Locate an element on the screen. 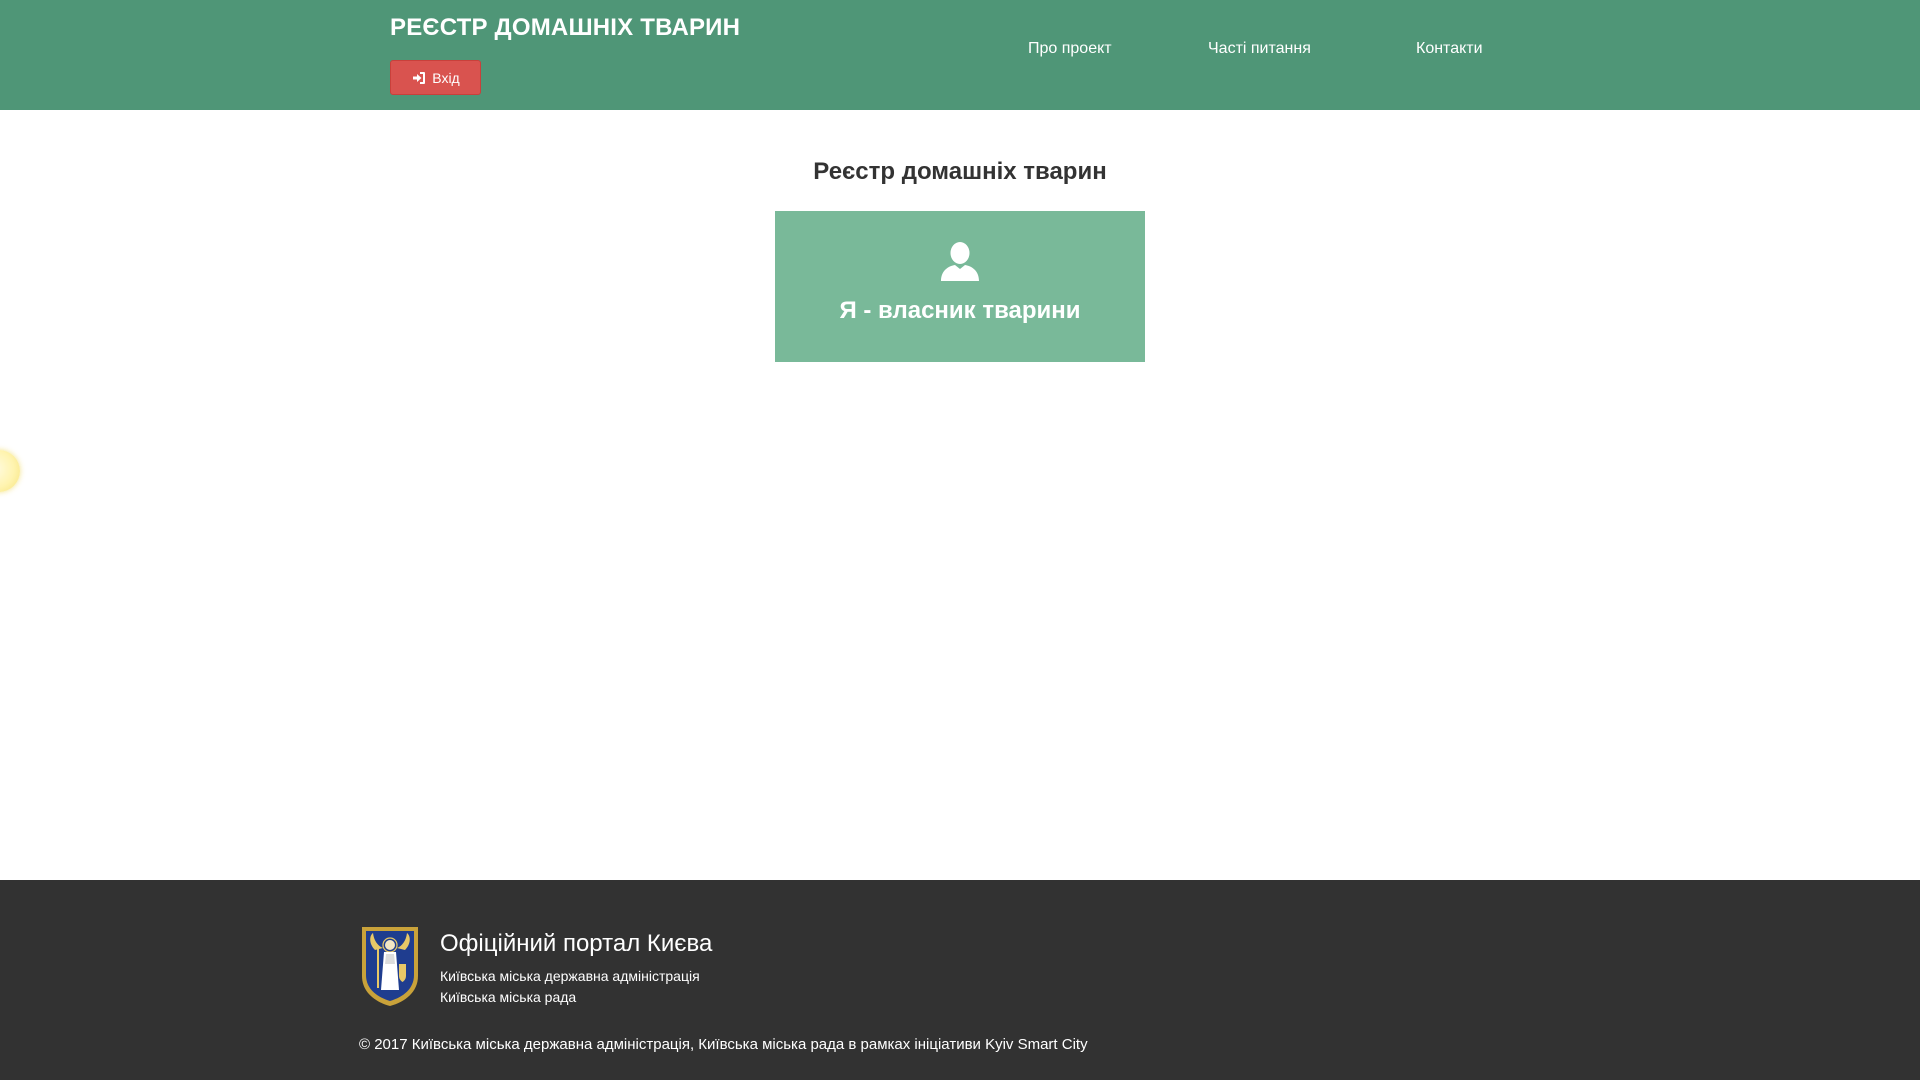 This screenshot has width=1920, height=1080. owner-role-label: Я - власник тварини is located at coordinates (960, 310).